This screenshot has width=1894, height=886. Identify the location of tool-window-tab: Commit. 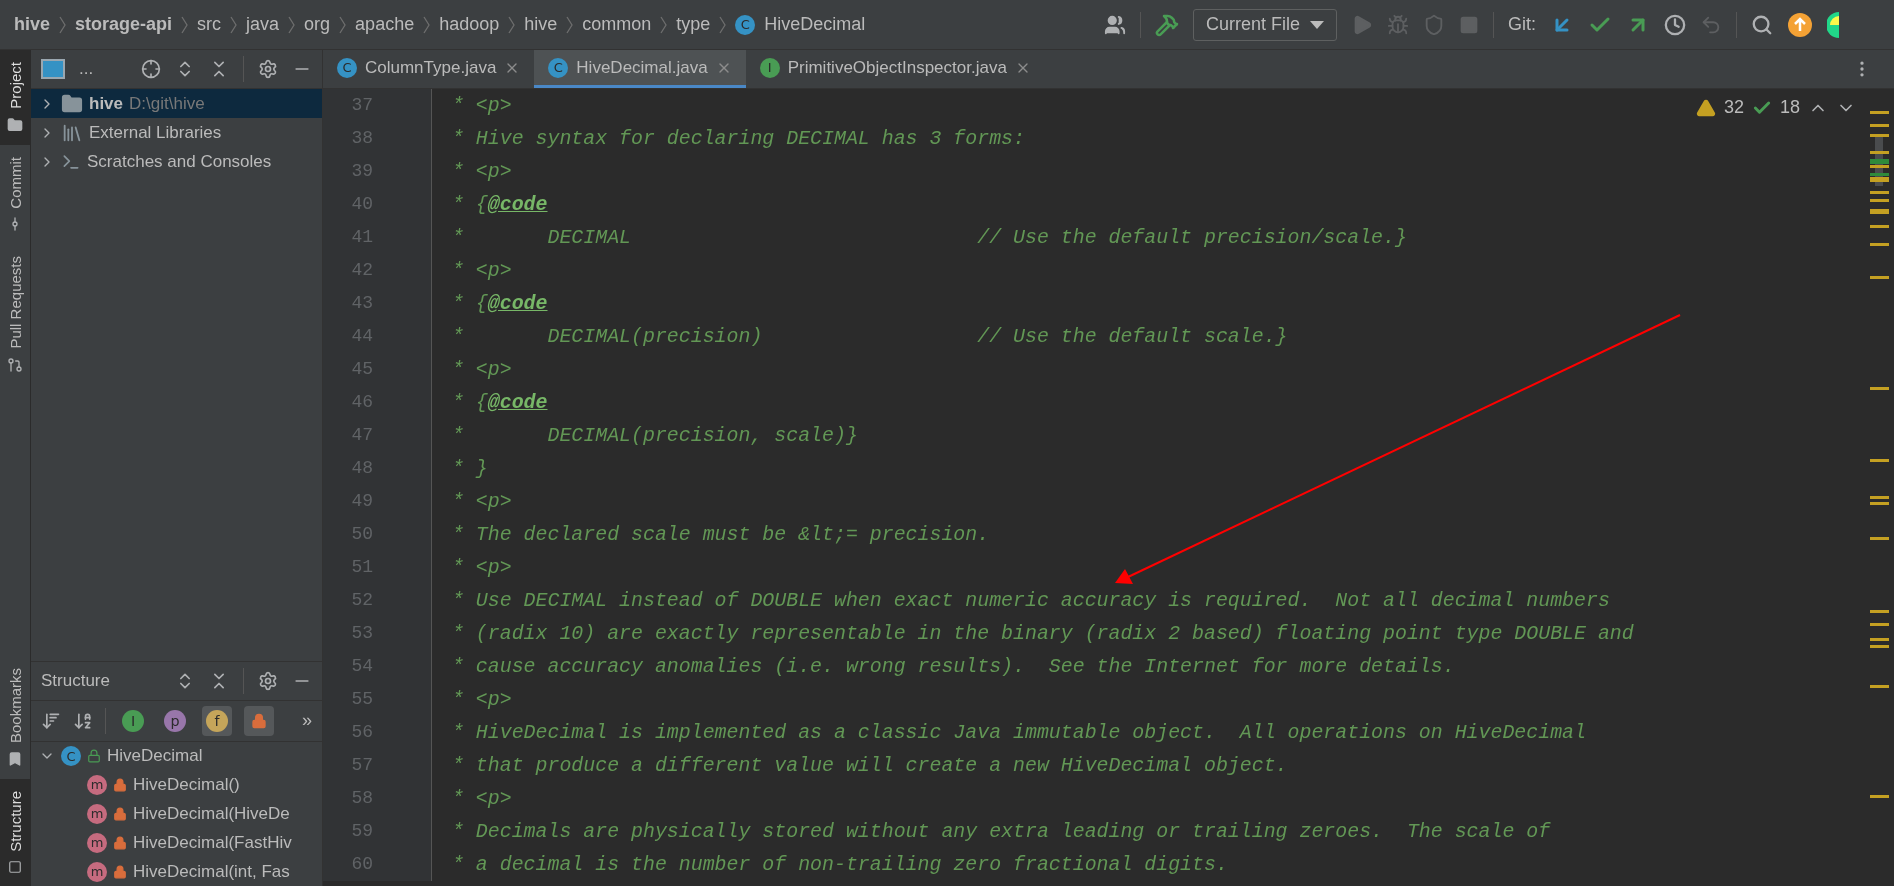
(15, 194).